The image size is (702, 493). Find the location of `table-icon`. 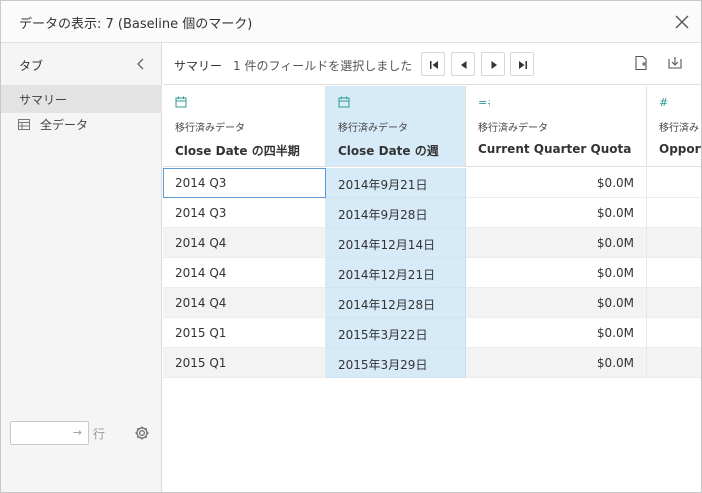

table-icon is located at coordinates (24, 124).